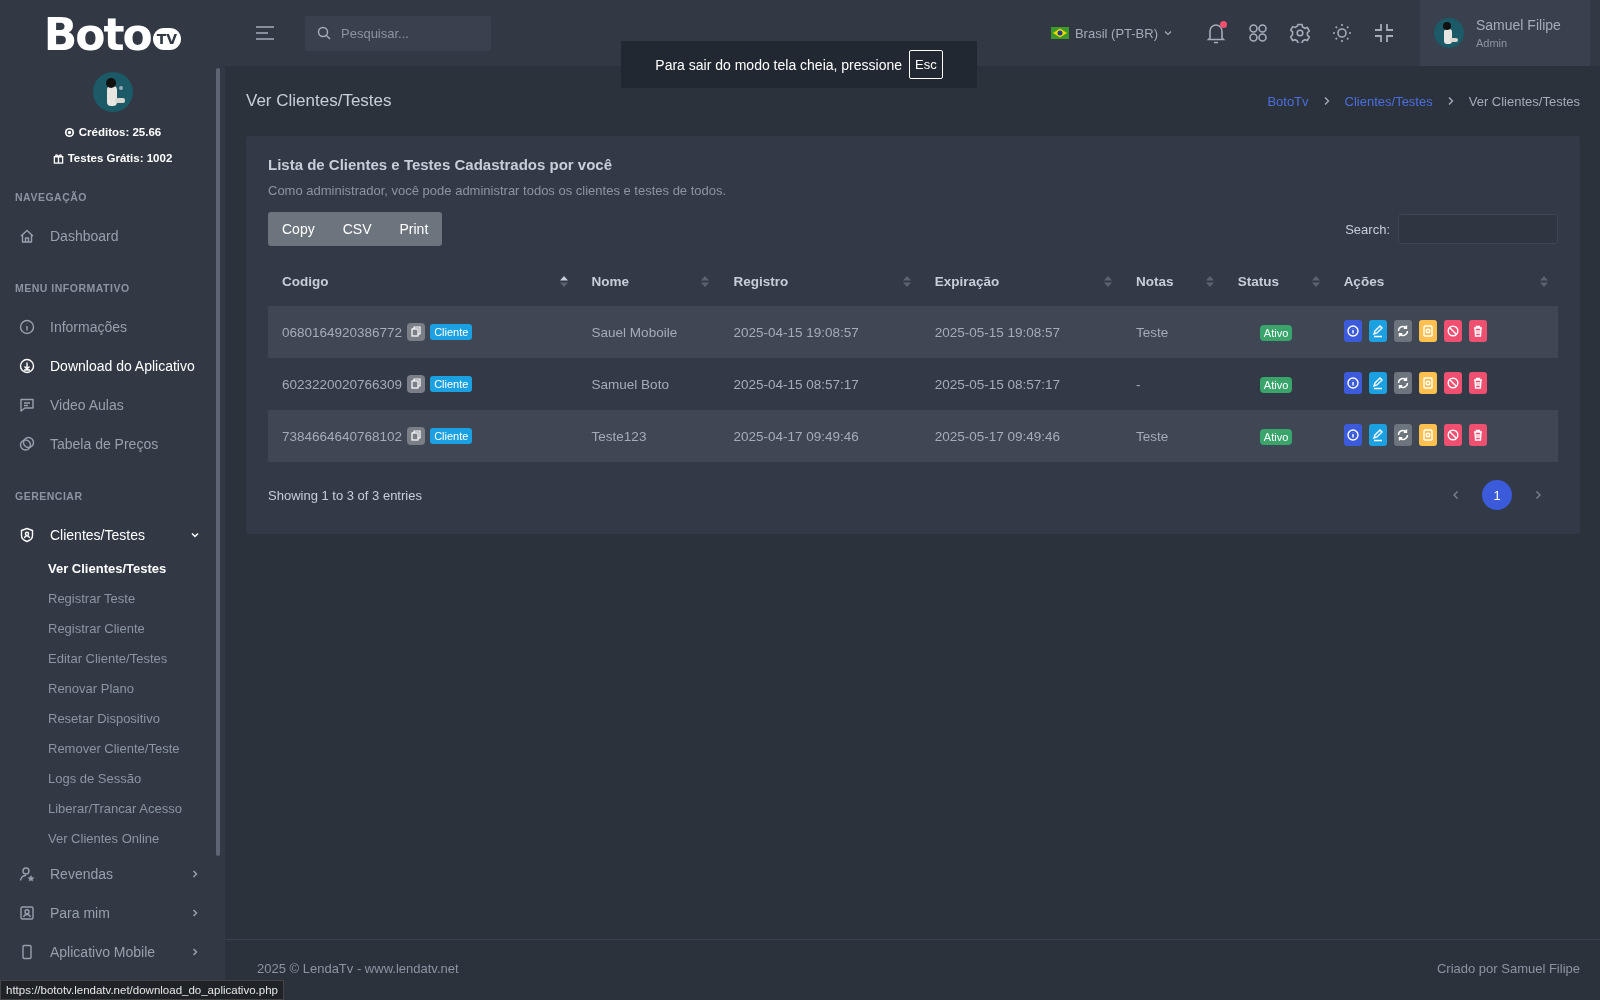 This screenshot has height=1000, width=1600. Describe the element at coordinates (112, 779) in the screenshot. I see `submenu-item: Logs de Sessão` at that location.